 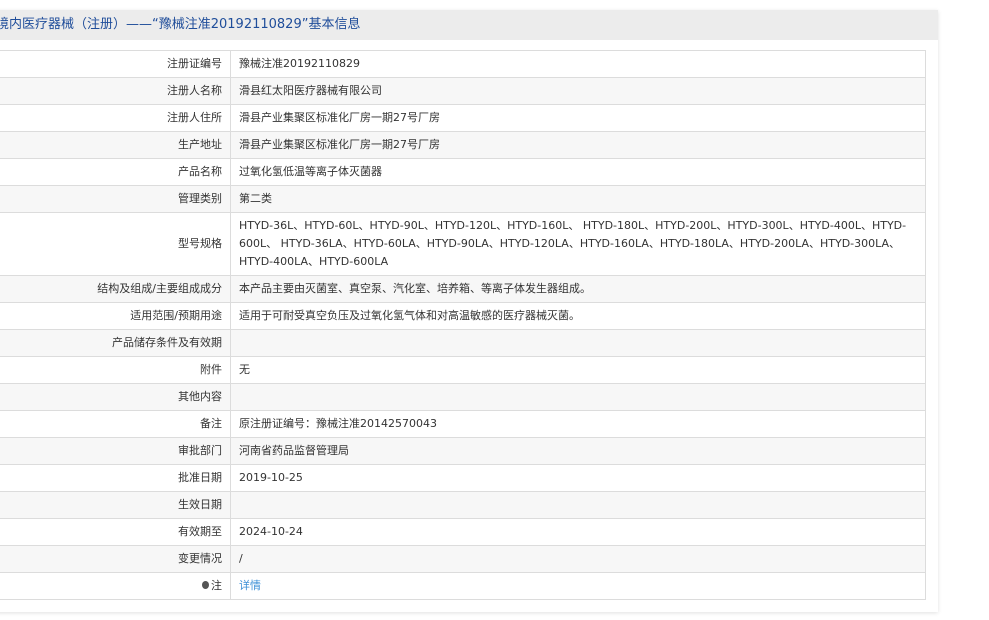 I want to click on field-label: 变更情况, so click(x=115, y=559).